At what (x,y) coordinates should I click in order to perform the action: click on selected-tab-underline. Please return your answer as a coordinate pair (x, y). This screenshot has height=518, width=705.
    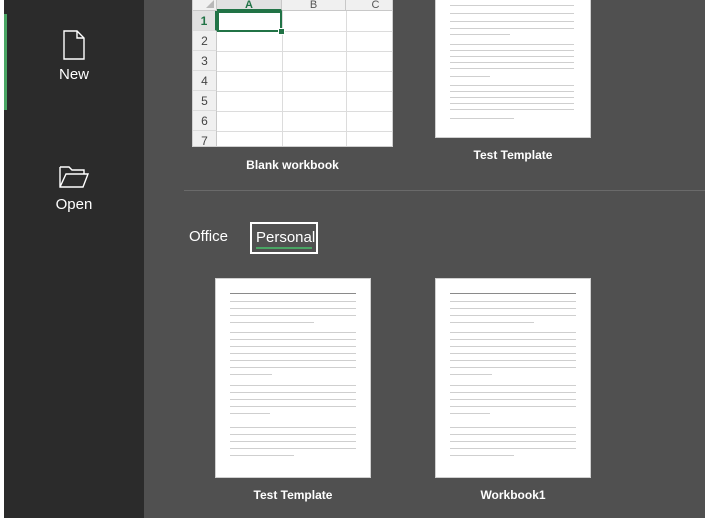
    Looking at the image, I should click on (284, 248).